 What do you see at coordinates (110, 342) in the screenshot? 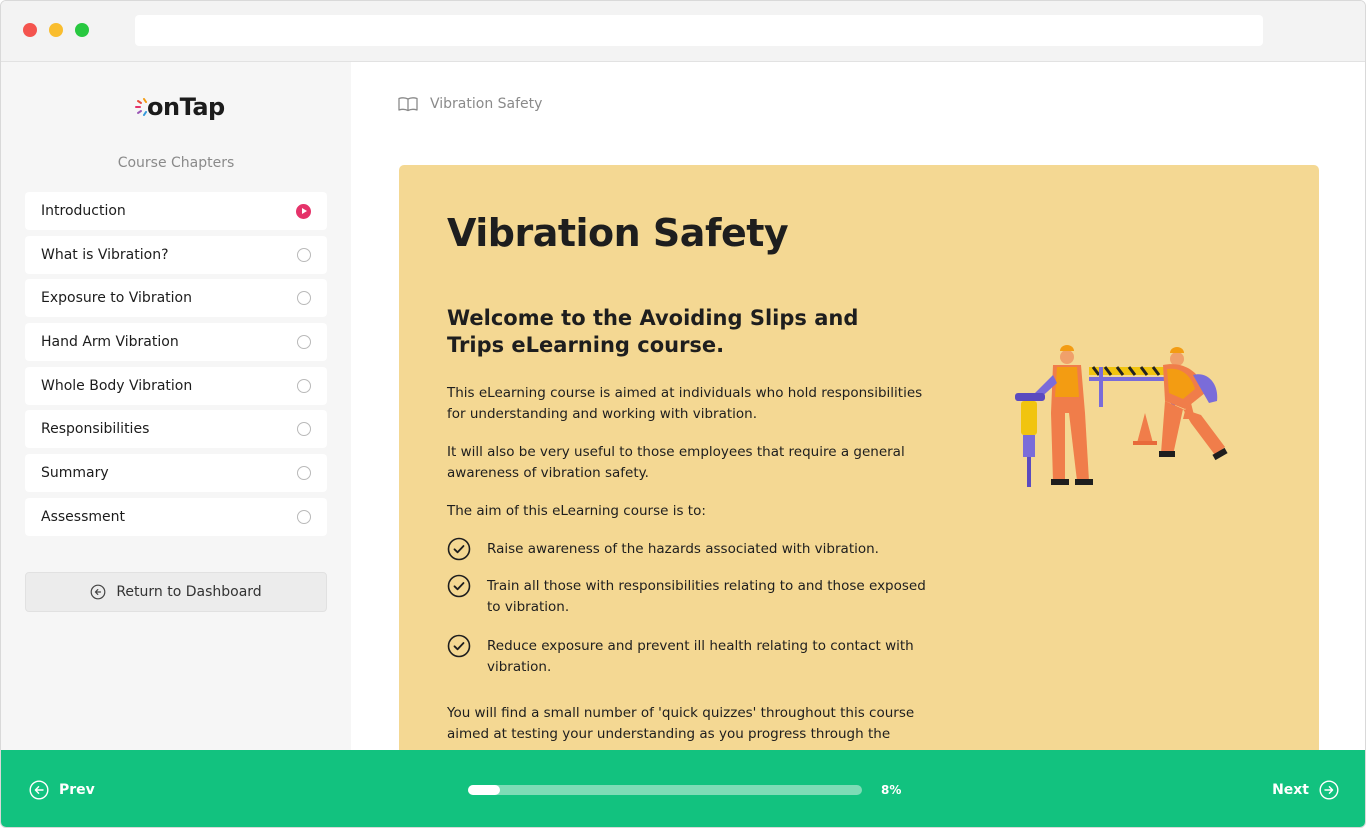
I see `chapter-label: Hand Arm Vibration` at bounding box center [110, 342].